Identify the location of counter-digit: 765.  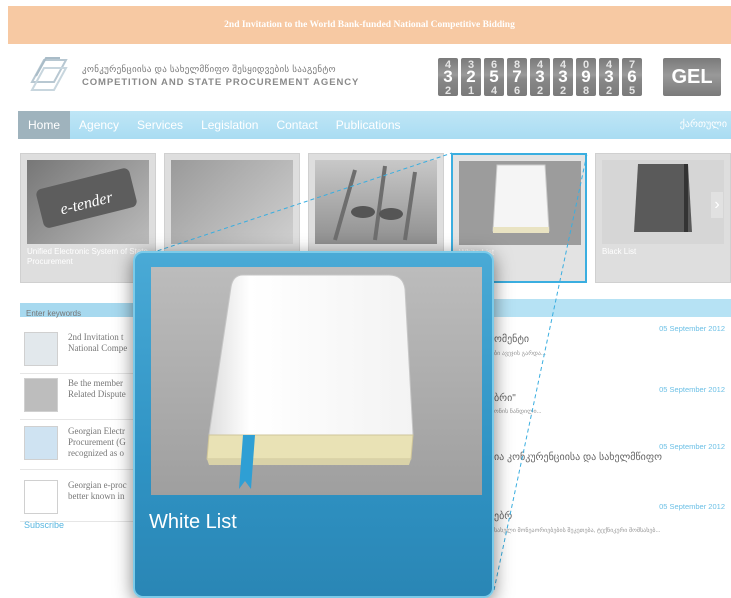
(632, 77).